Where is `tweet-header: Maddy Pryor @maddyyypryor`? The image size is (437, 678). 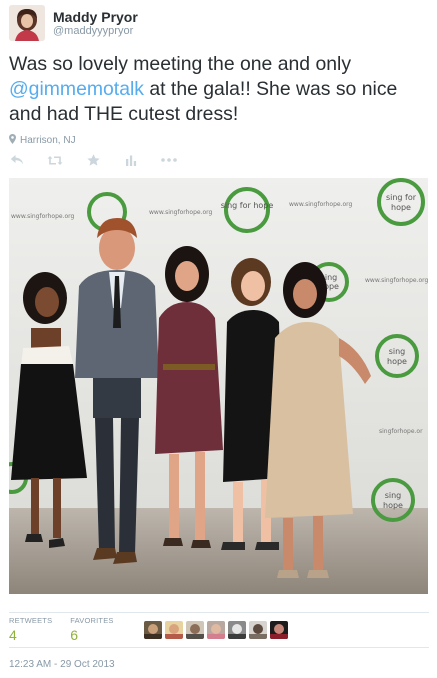 tweet-header: Maddy Pryor @maddyyypryor is located at coordinates (73, 24).